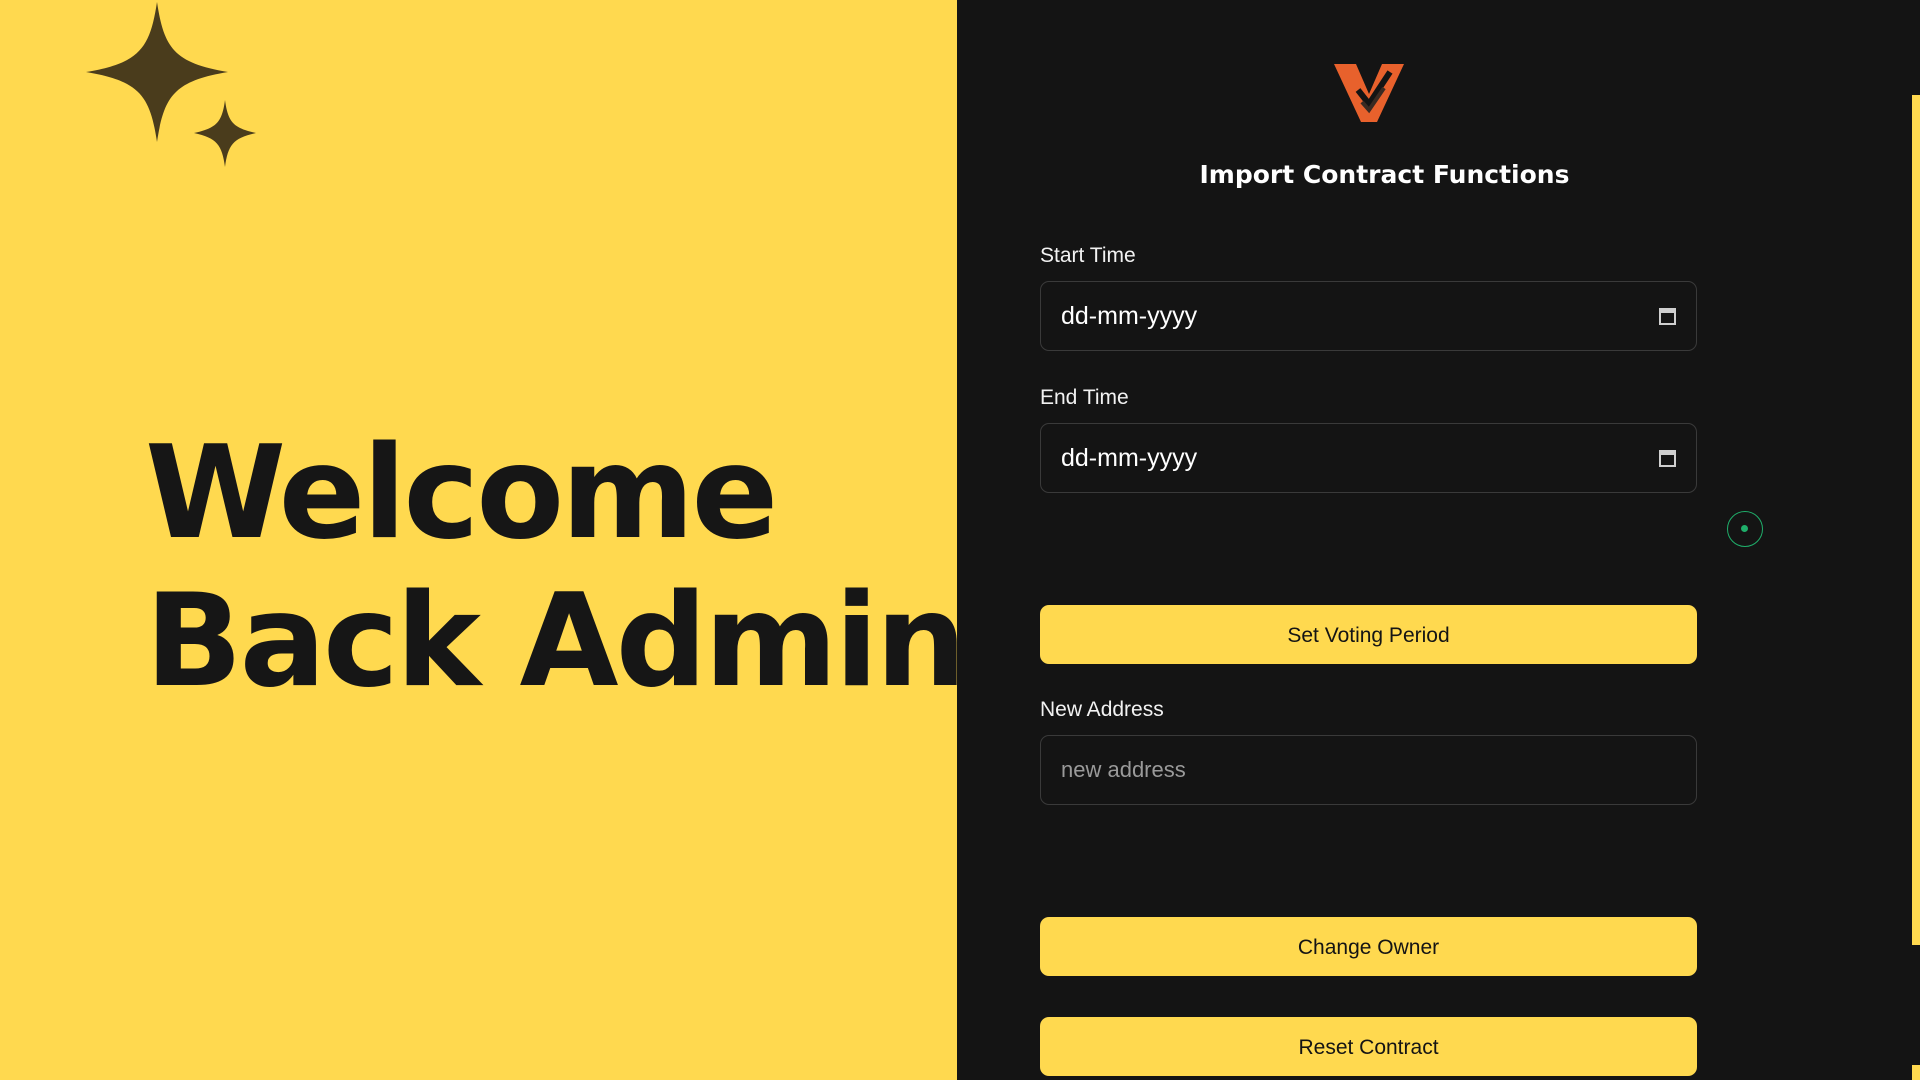 This screenshot has width=1920, height=1080. What do you see at coordinates (1916, 1072) in the screenshot?
I see `scrollbar-end` at bounding box center [1916, 1072].